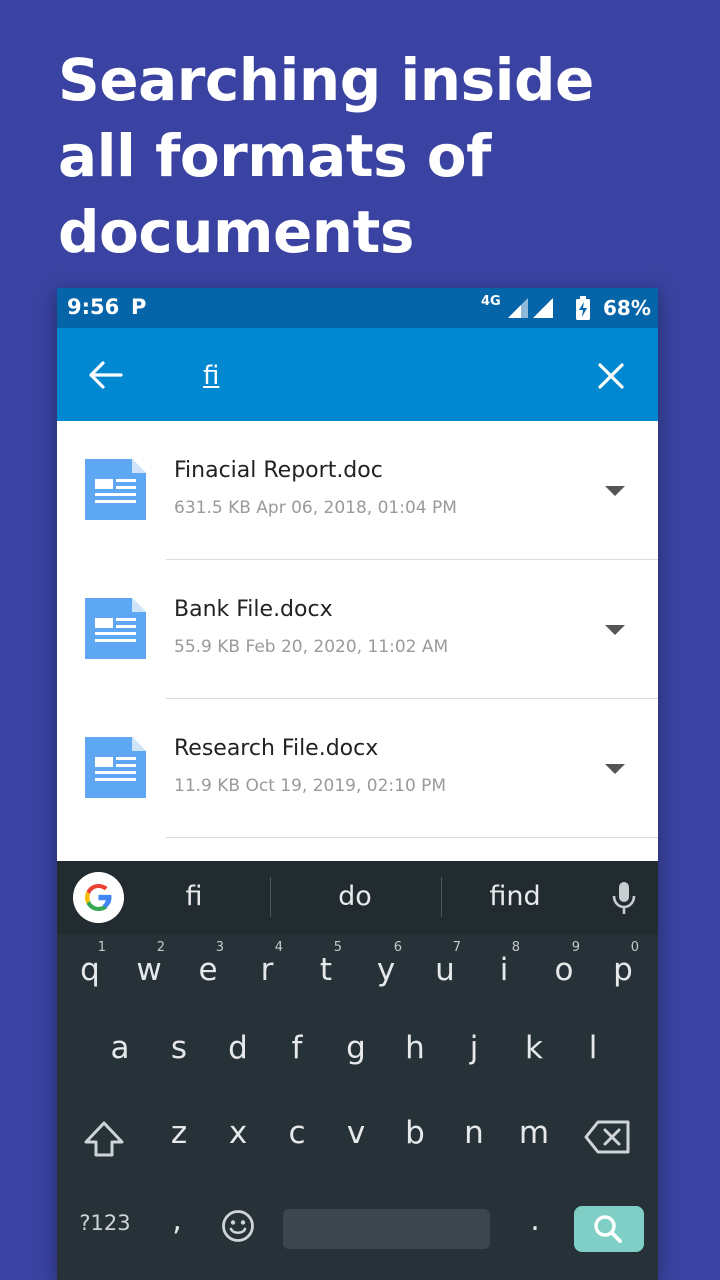 Image resolution: width=720 pixels, height=1280 pixels. What do you see at coordinates (412, 837) in the screenshot?
I see `divider` at bounding box center [412, 837].